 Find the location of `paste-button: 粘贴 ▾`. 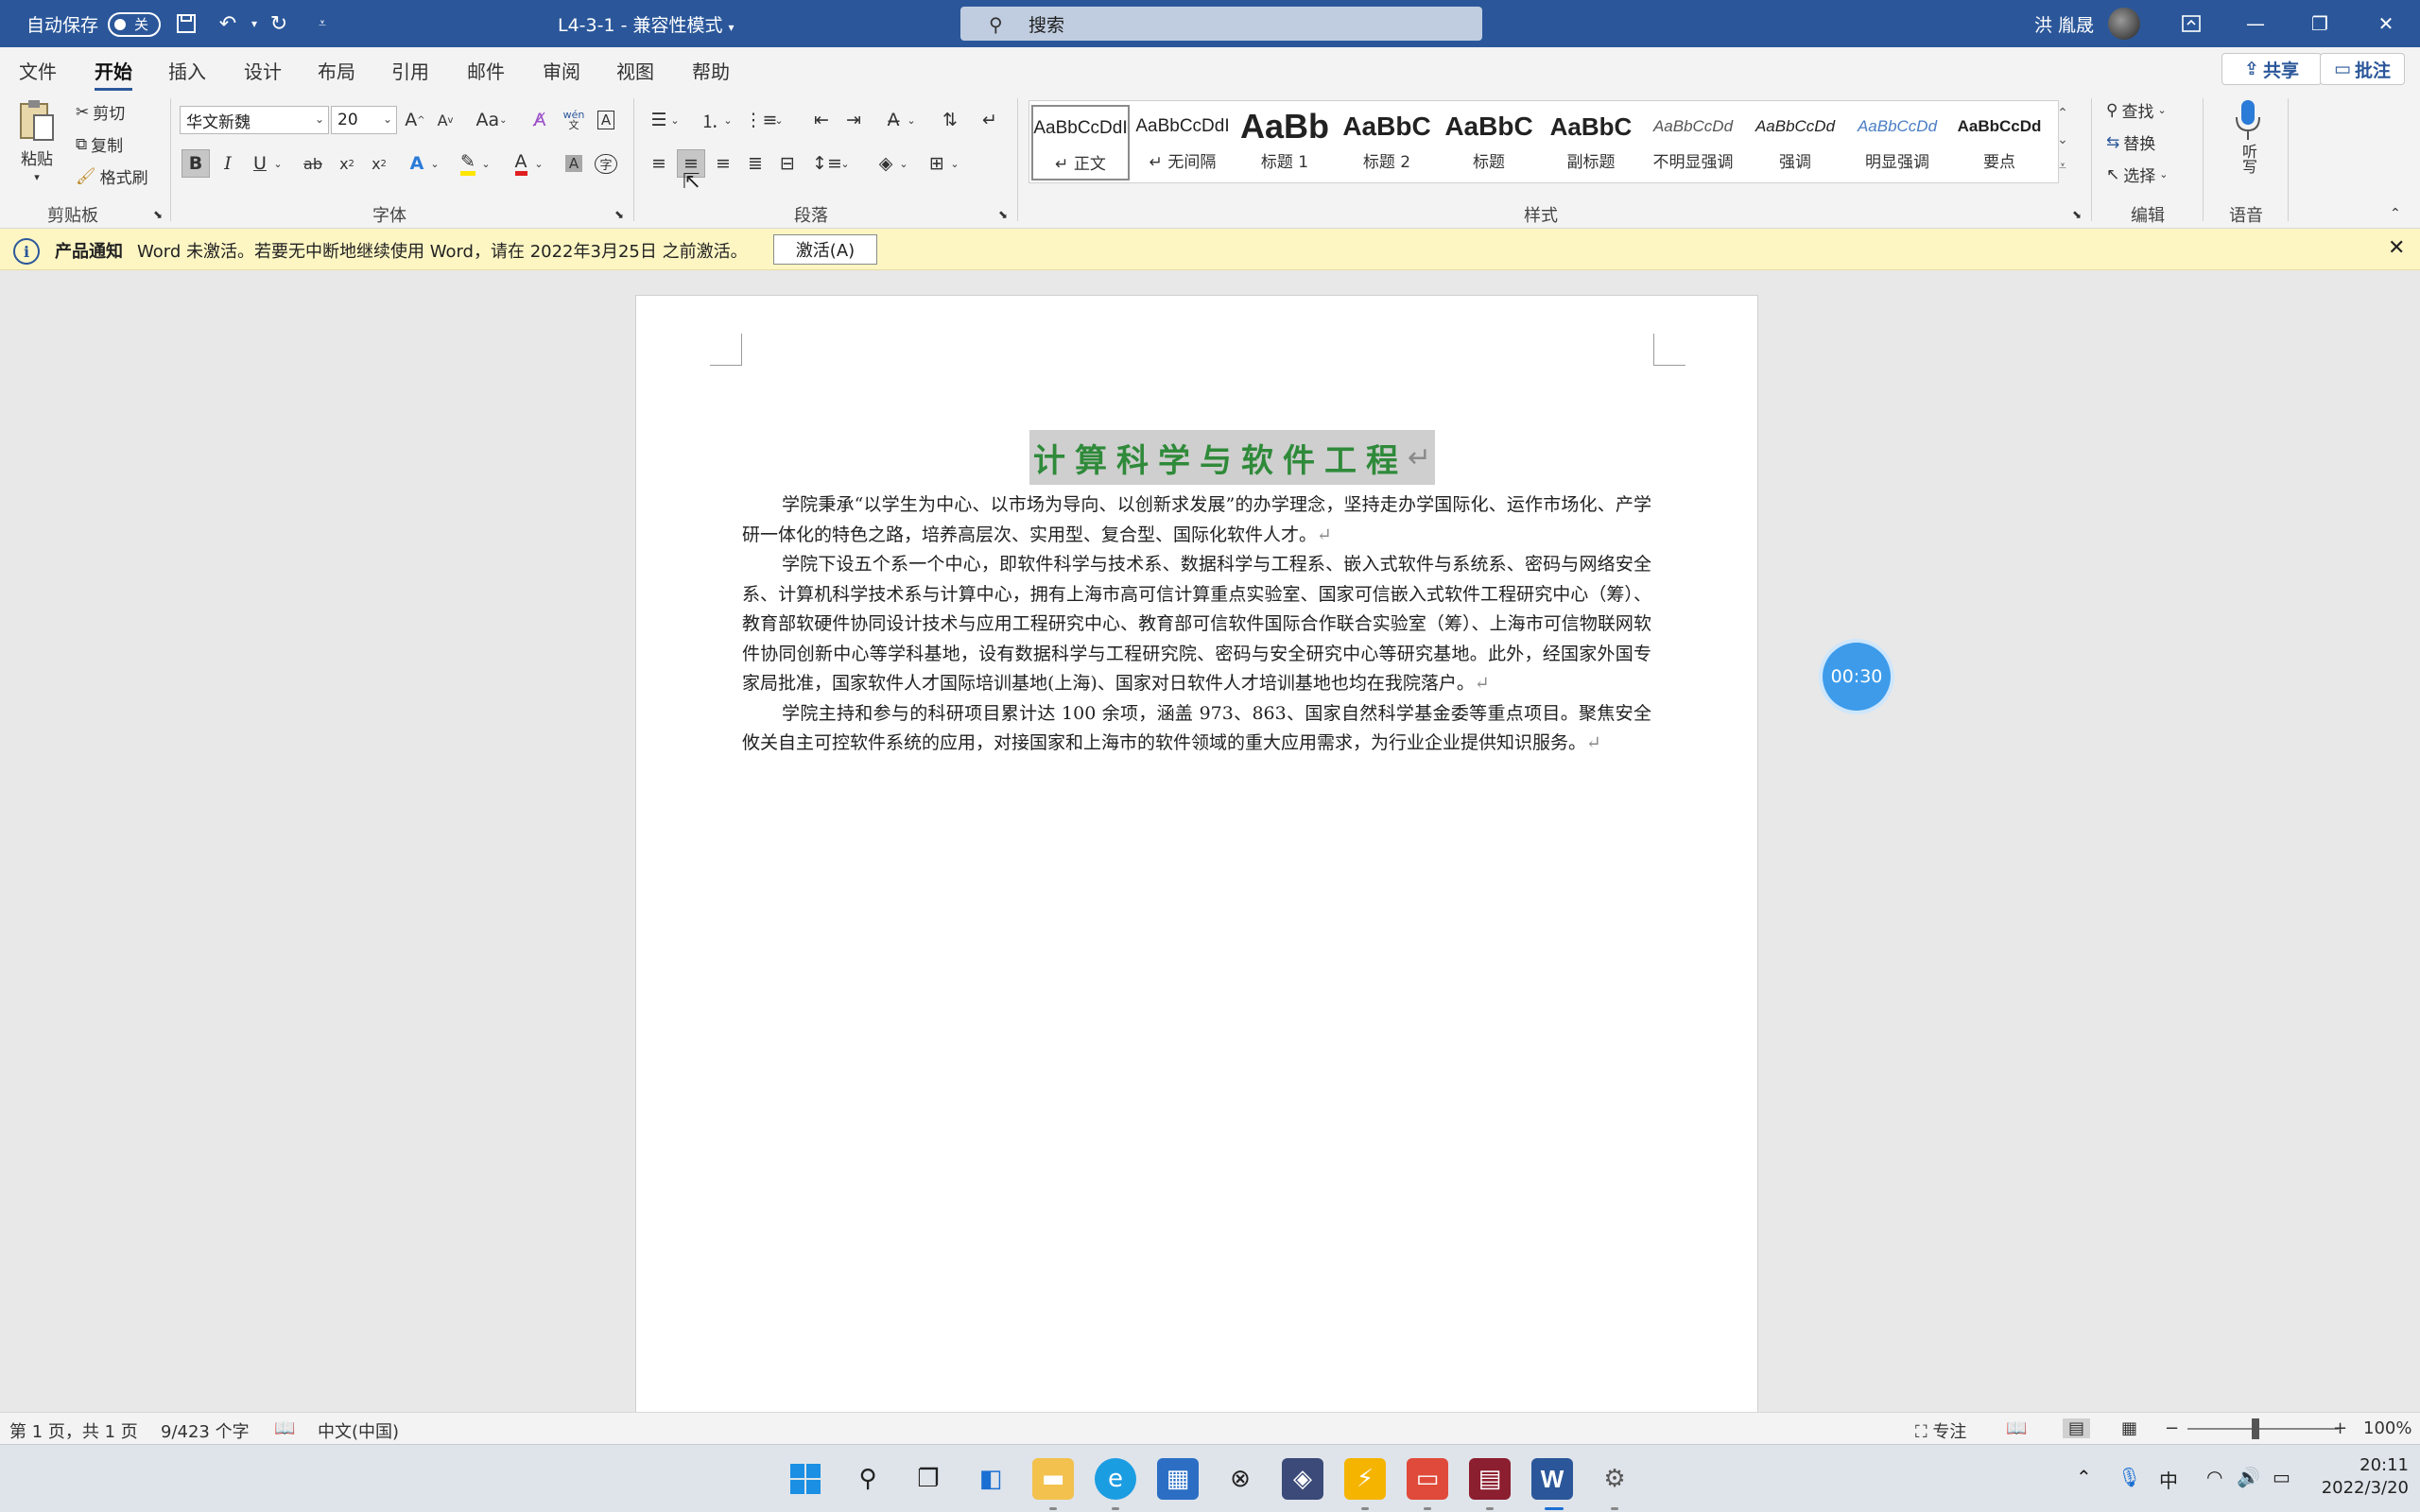

paste-button: 粘贴 ▾ is located at coordinates (37, 140).